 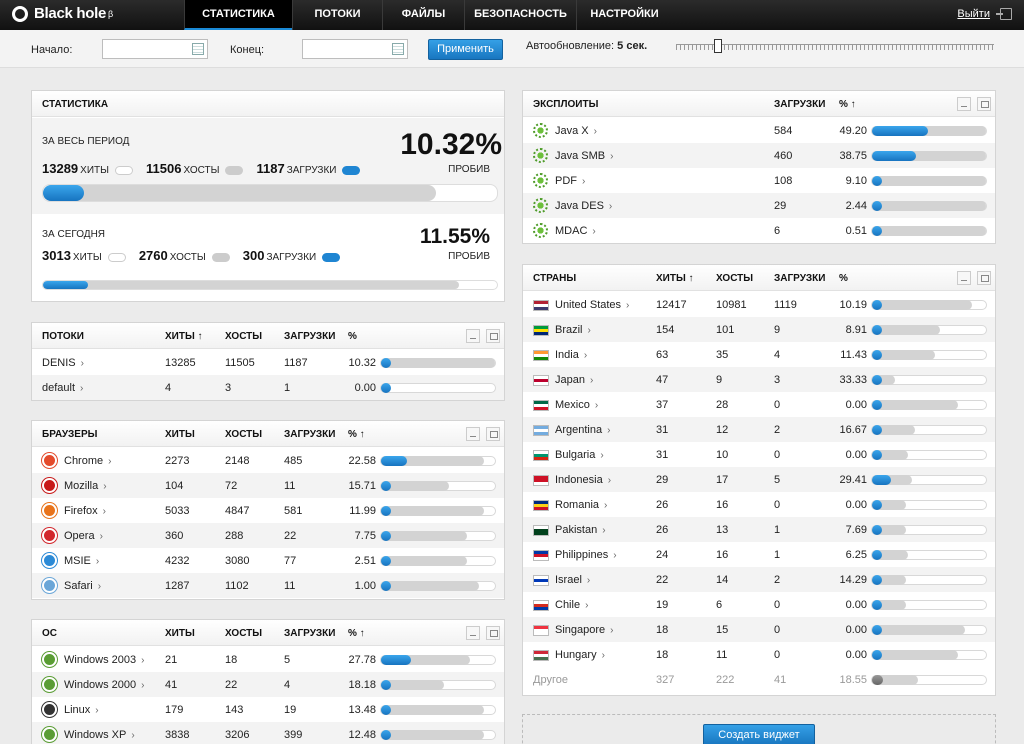 What do you see at coordinates (85, 511) in the screenshot?
I see `row-name: Firefox ›` at bounding box center [85, 511].